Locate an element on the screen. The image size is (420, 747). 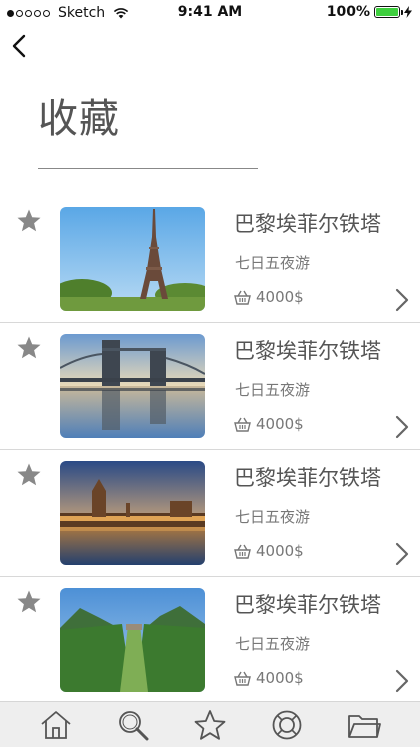
tab-folder is located at coordinates (364, 725).